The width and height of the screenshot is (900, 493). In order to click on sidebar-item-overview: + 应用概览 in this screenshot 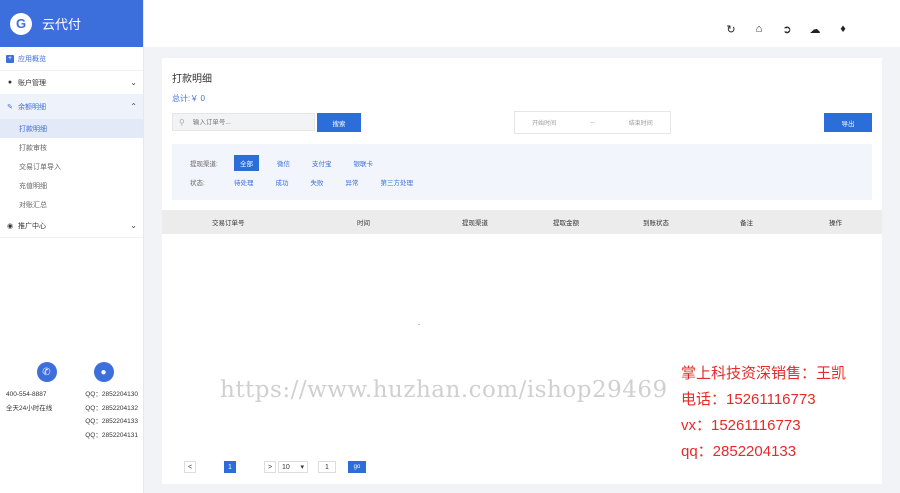, I will do `click(71, 59)`.